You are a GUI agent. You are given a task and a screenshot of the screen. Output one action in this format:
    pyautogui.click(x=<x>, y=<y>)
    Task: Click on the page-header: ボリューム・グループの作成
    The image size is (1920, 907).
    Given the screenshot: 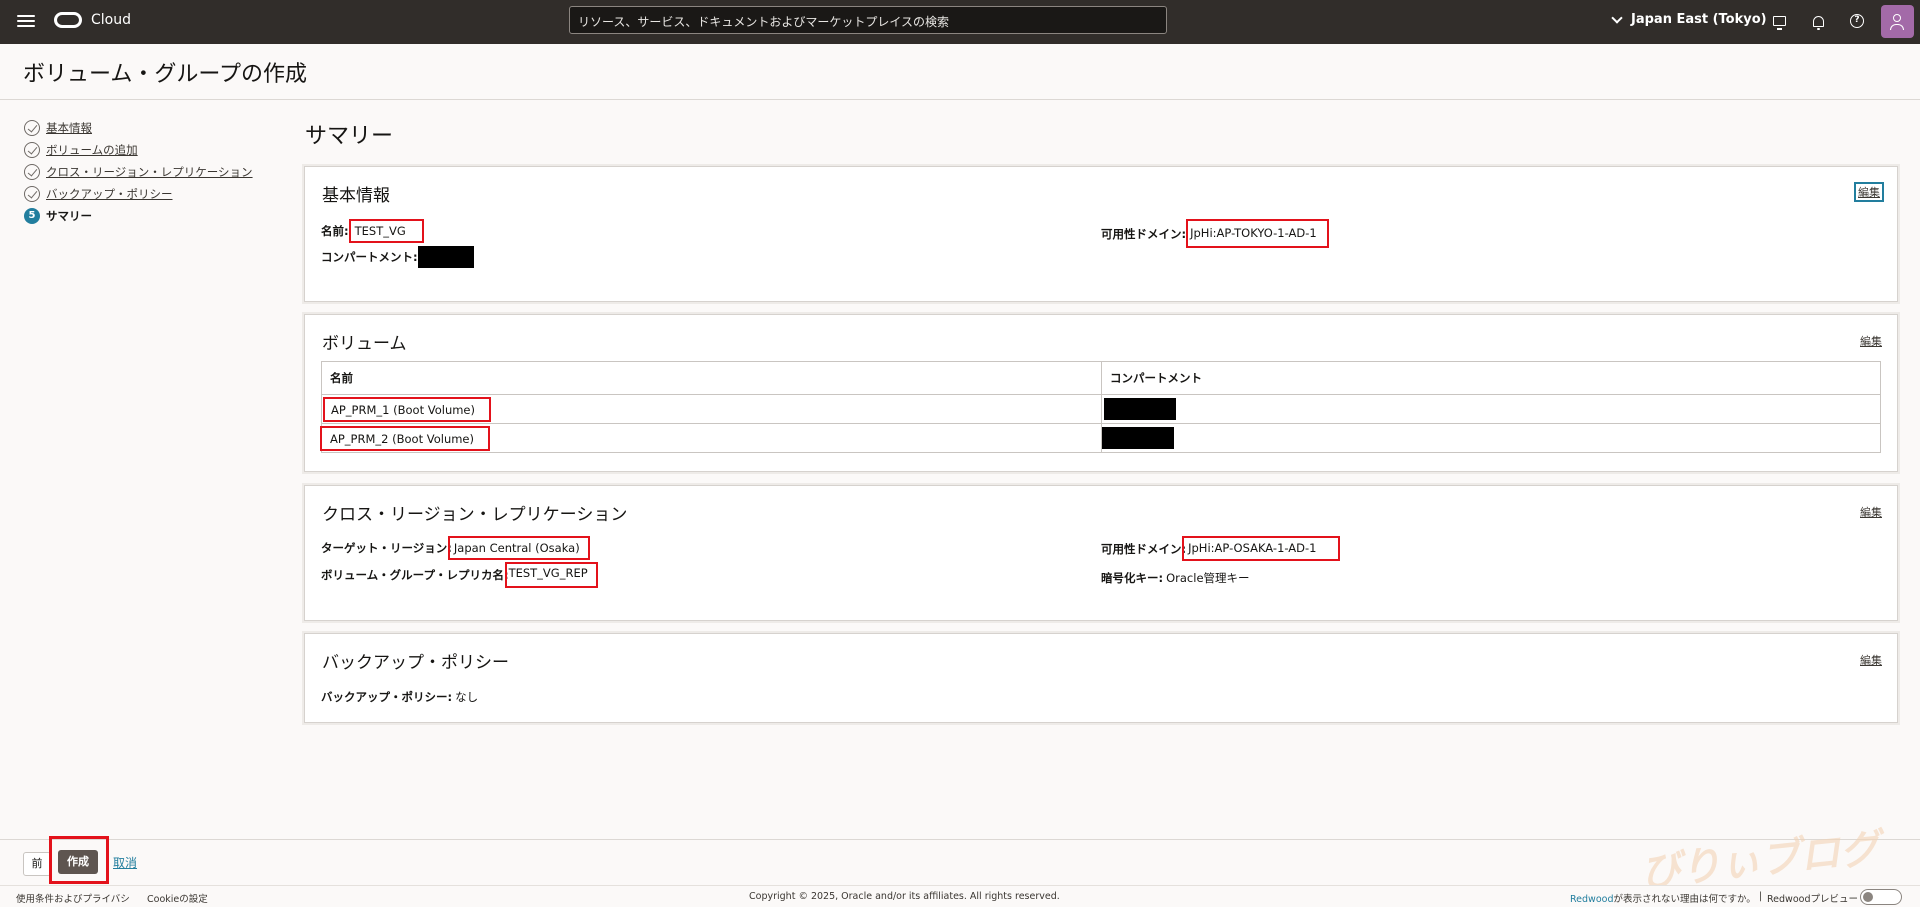 What is the action you would take?
    pyautogui.click(x=960, y=72)
    